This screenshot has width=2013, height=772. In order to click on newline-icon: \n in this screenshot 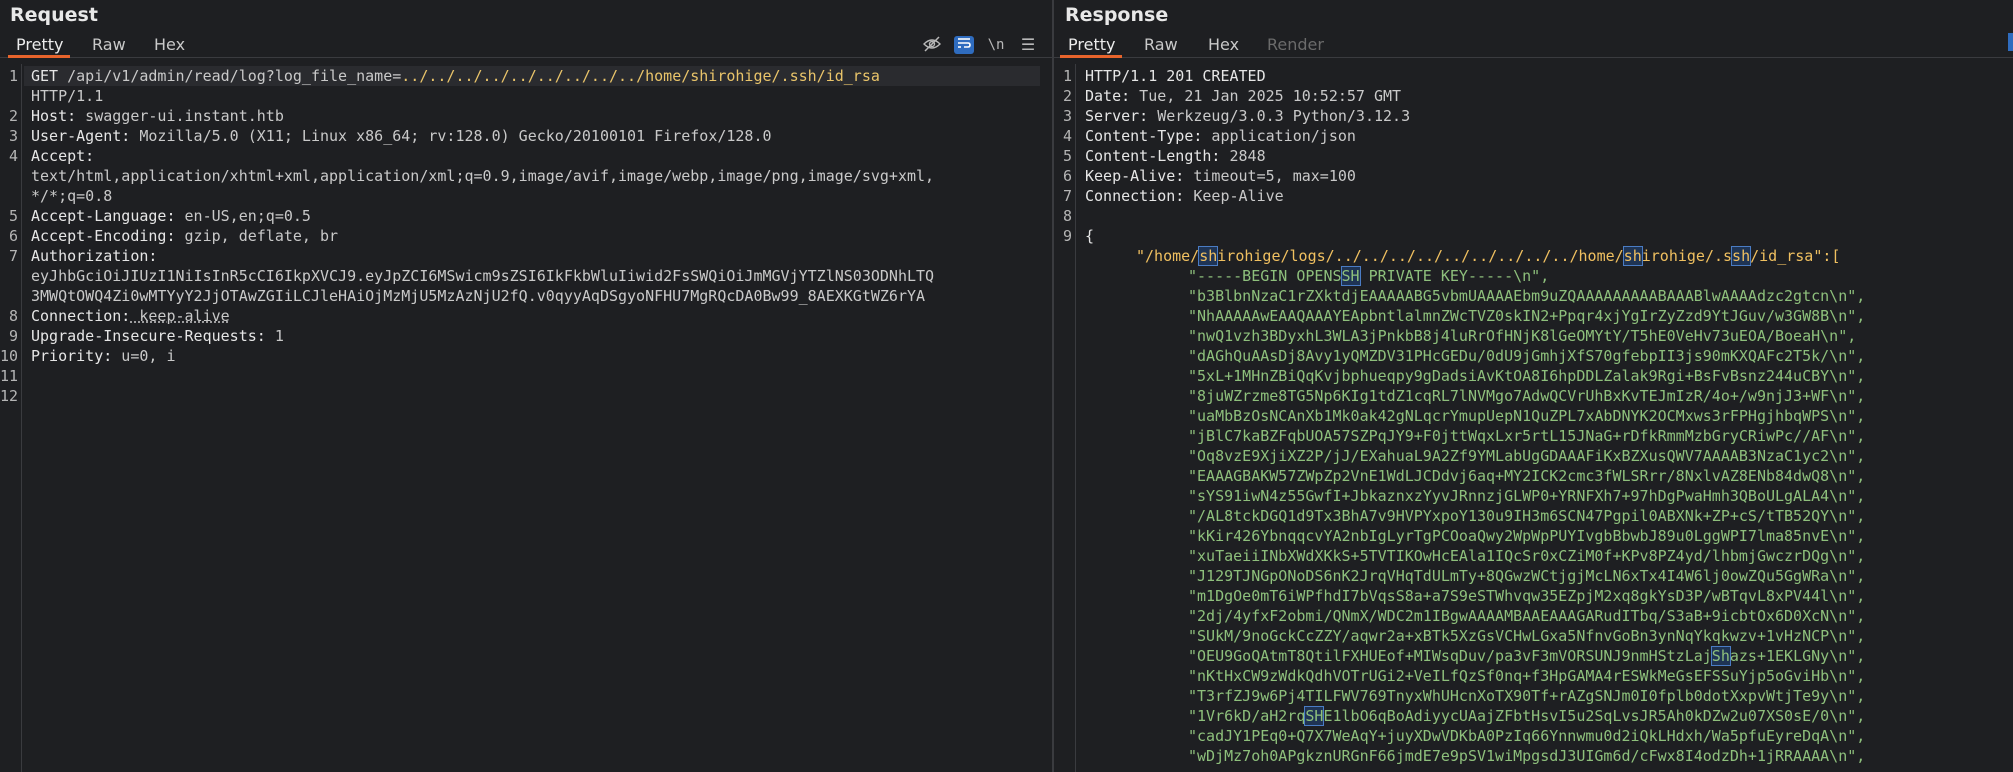, I will do `click(996, 45)`.